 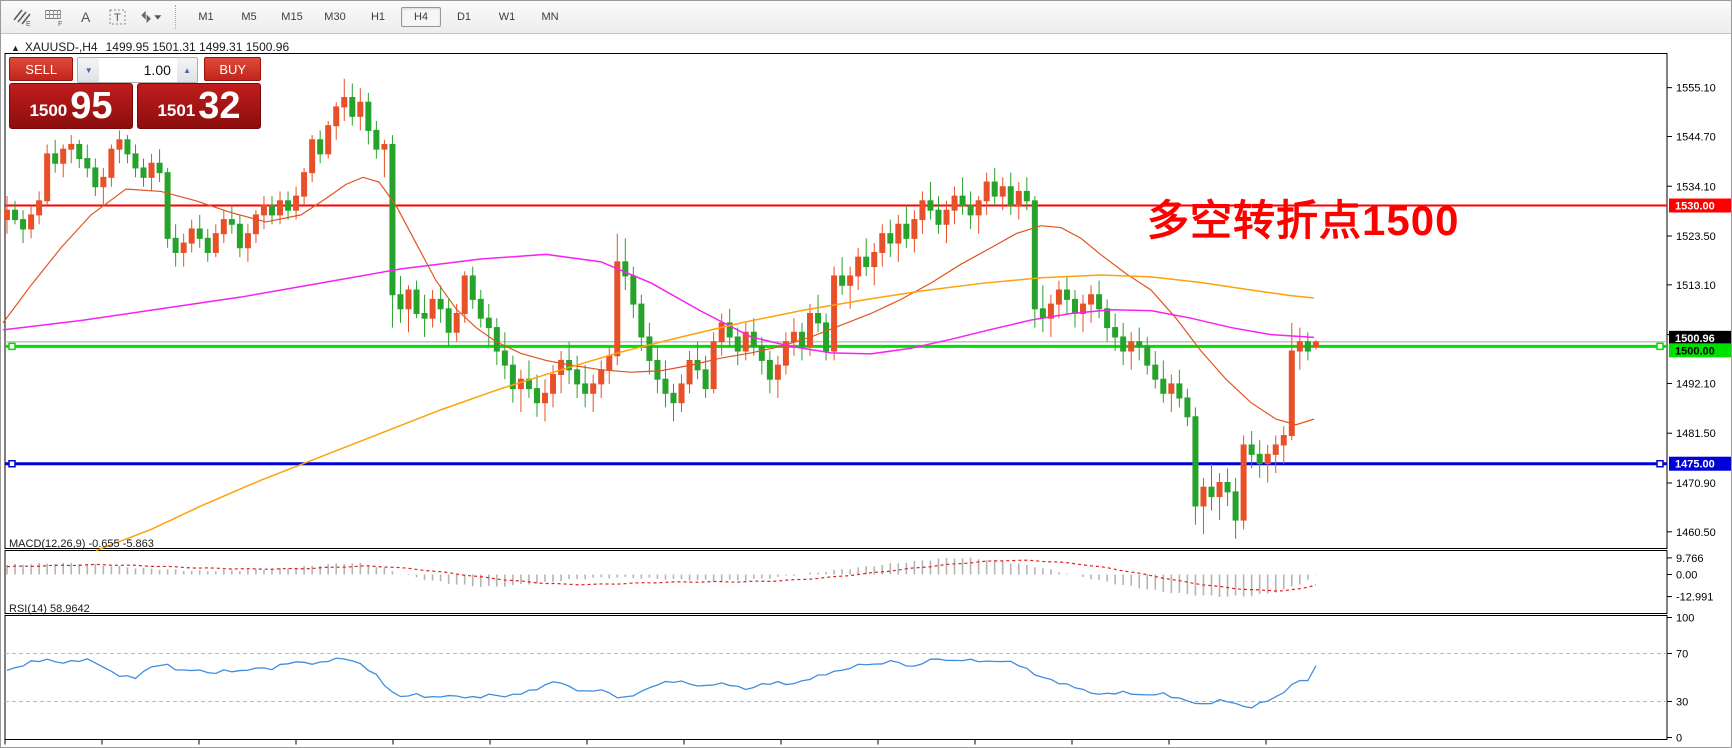 I want to click on svg-text: 30, so click(x=1682, y=703).